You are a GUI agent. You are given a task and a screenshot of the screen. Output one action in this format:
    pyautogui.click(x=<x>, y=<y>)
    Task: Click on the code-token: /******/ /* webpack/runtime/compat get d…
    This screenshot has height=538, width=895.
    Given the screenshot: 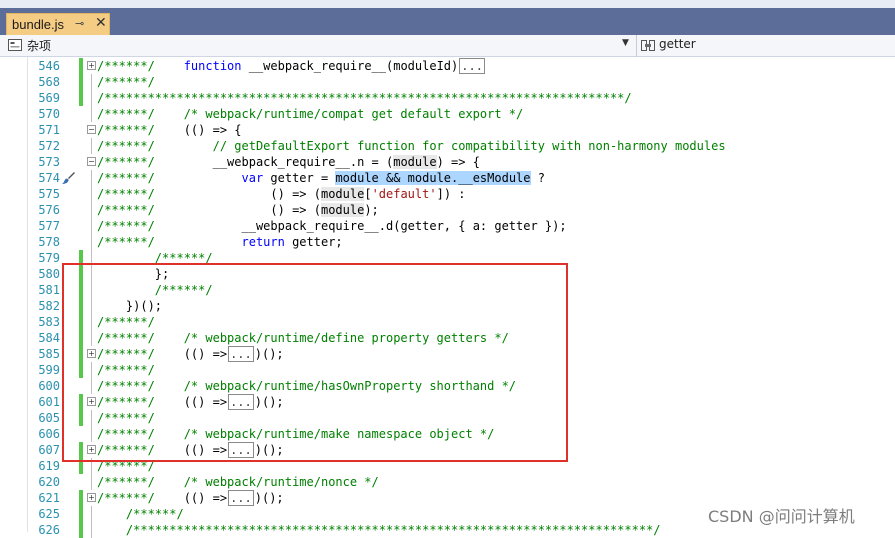 What is the action you would take?
    pyautogui.click(x=310, y=114)
    